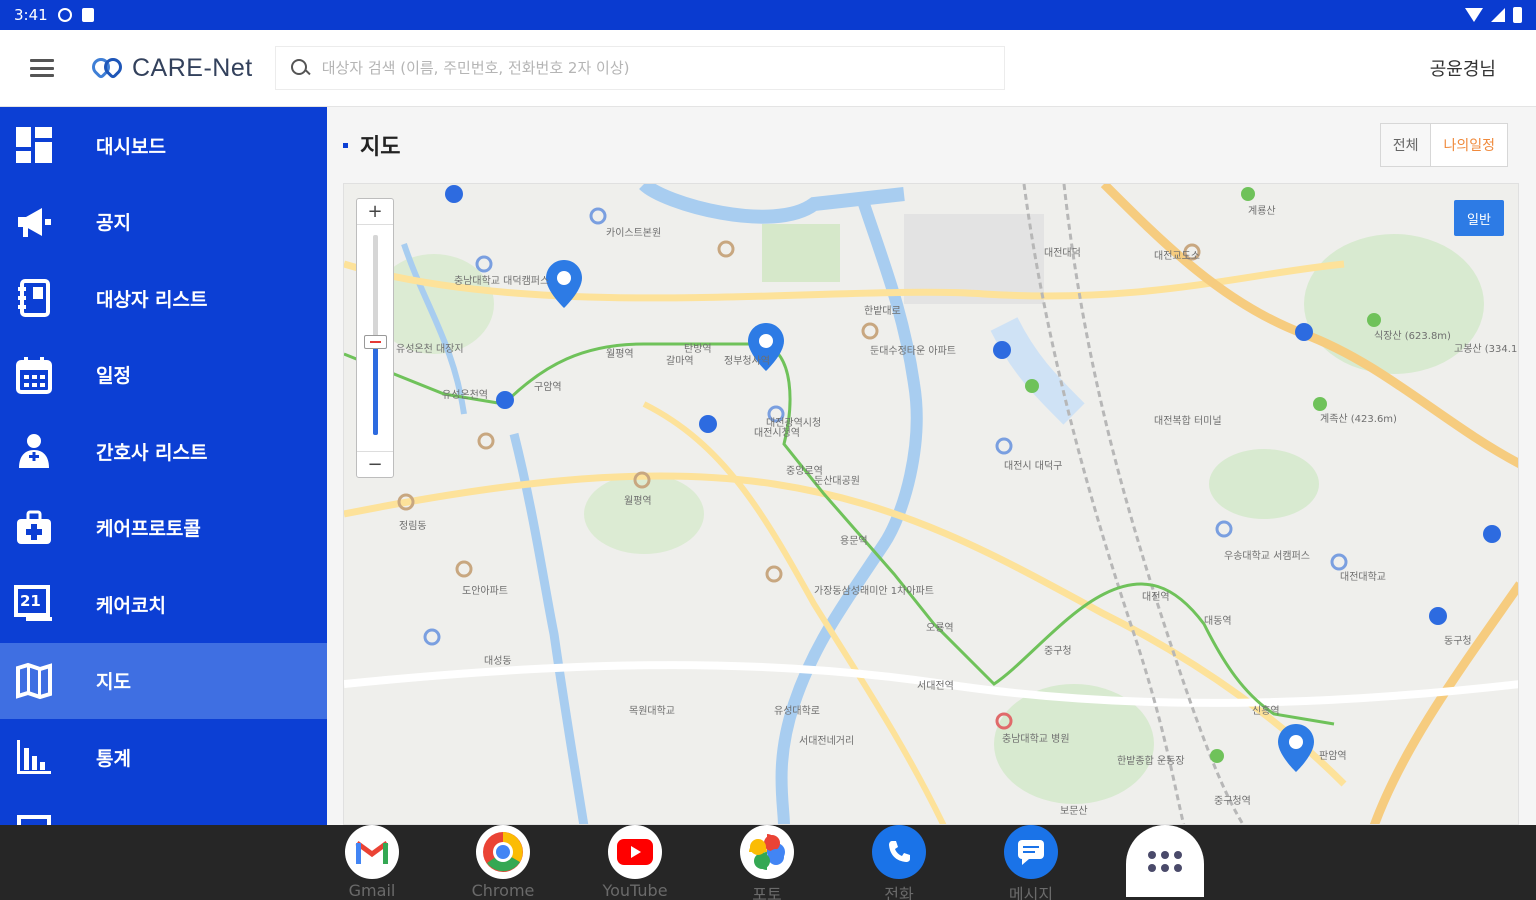  I want to click on calendar-icon, so click(34, 375).